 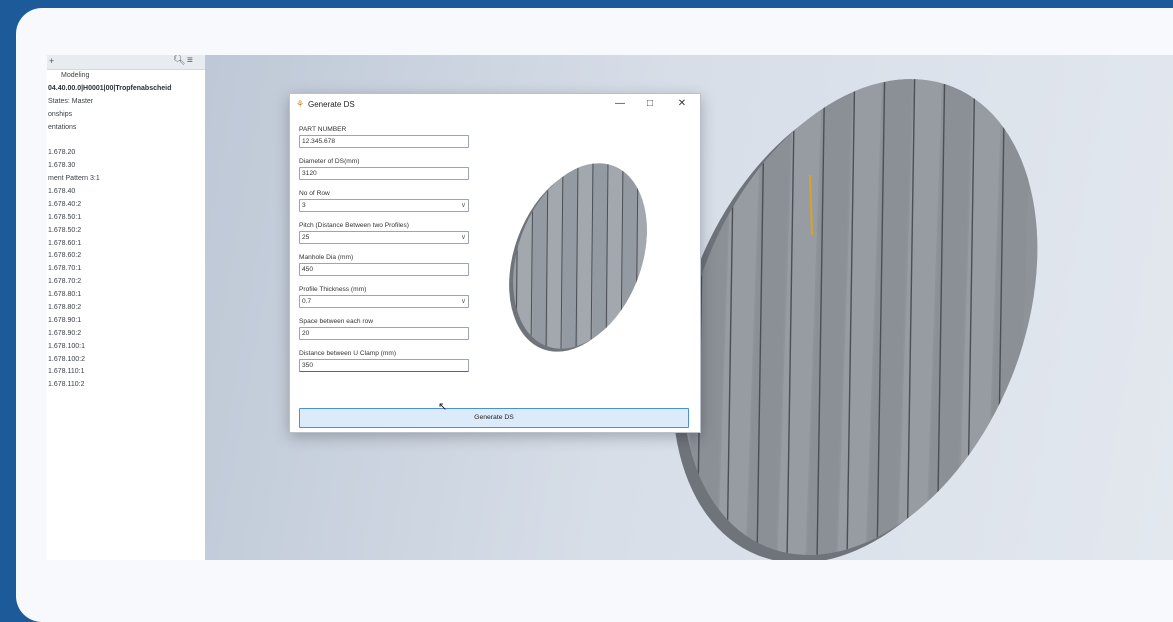 What do you see at coordinates (126, 62) in the screenshot?
I see `browser-toolbar: + 🔍︎ ≡` at bounding box center [126, 62].